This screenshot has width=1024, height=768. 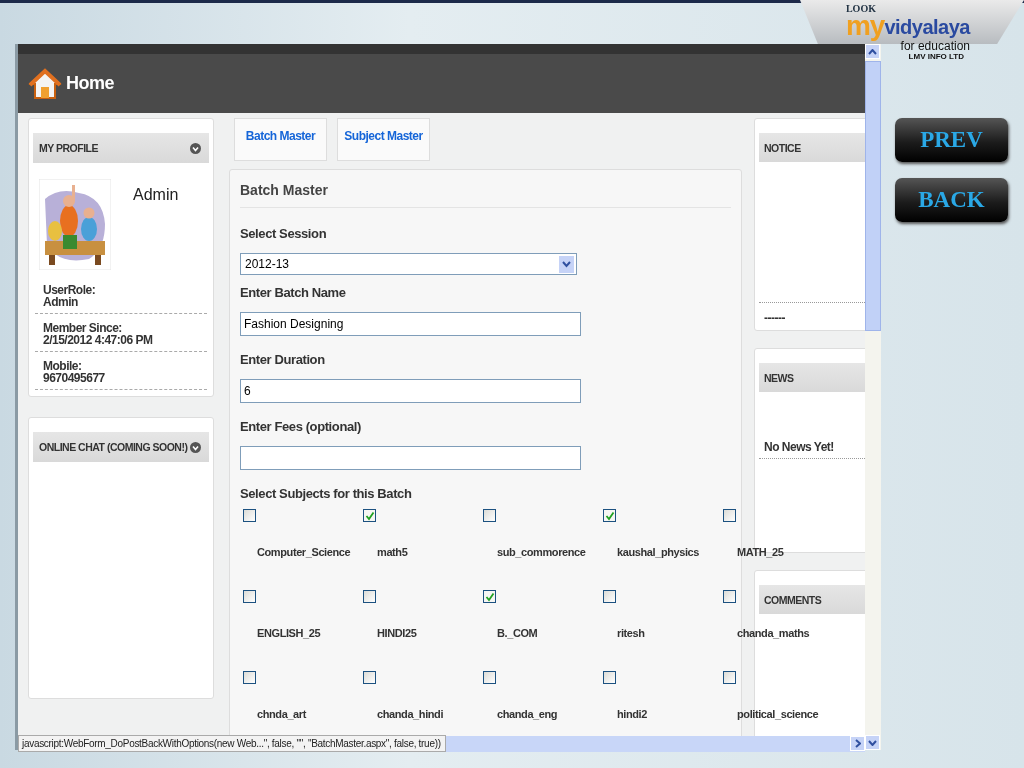 I want to click on panel-title: ONLINE CHAT (COMING SOON!), so click(x=113, y=447).